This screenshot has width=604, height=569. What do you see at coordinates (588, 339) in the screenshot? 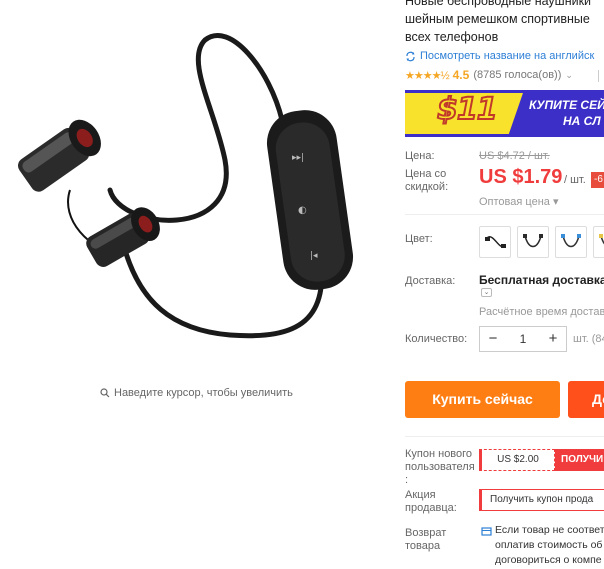
I see `quantity-available: шт. (84` at bounding box center [588, 339].